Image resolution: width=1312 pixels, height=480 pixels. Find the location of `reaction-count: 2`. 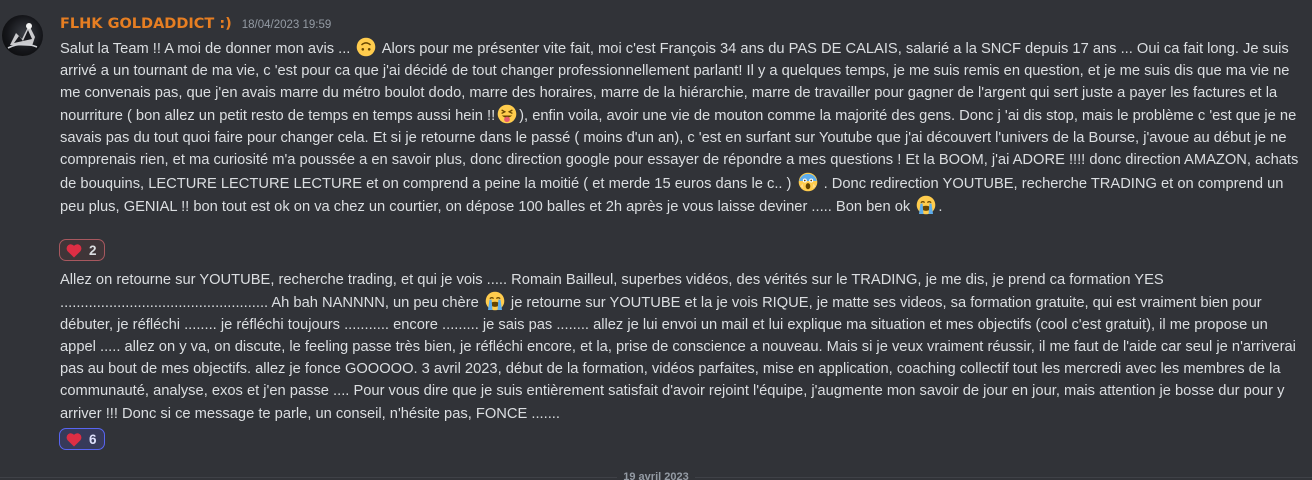

reaction-count: 2 is located at coordinates (93, 250).